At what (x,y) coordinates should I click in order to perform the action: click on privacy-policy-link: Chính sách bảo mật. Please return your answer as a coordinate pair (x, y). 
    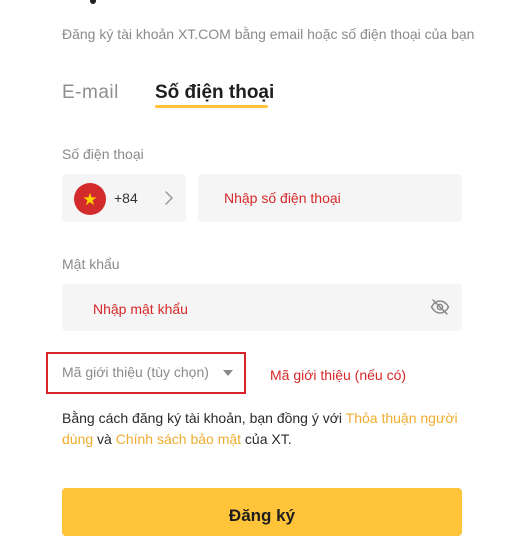
    Looking at the image, I should click on (178, 439).